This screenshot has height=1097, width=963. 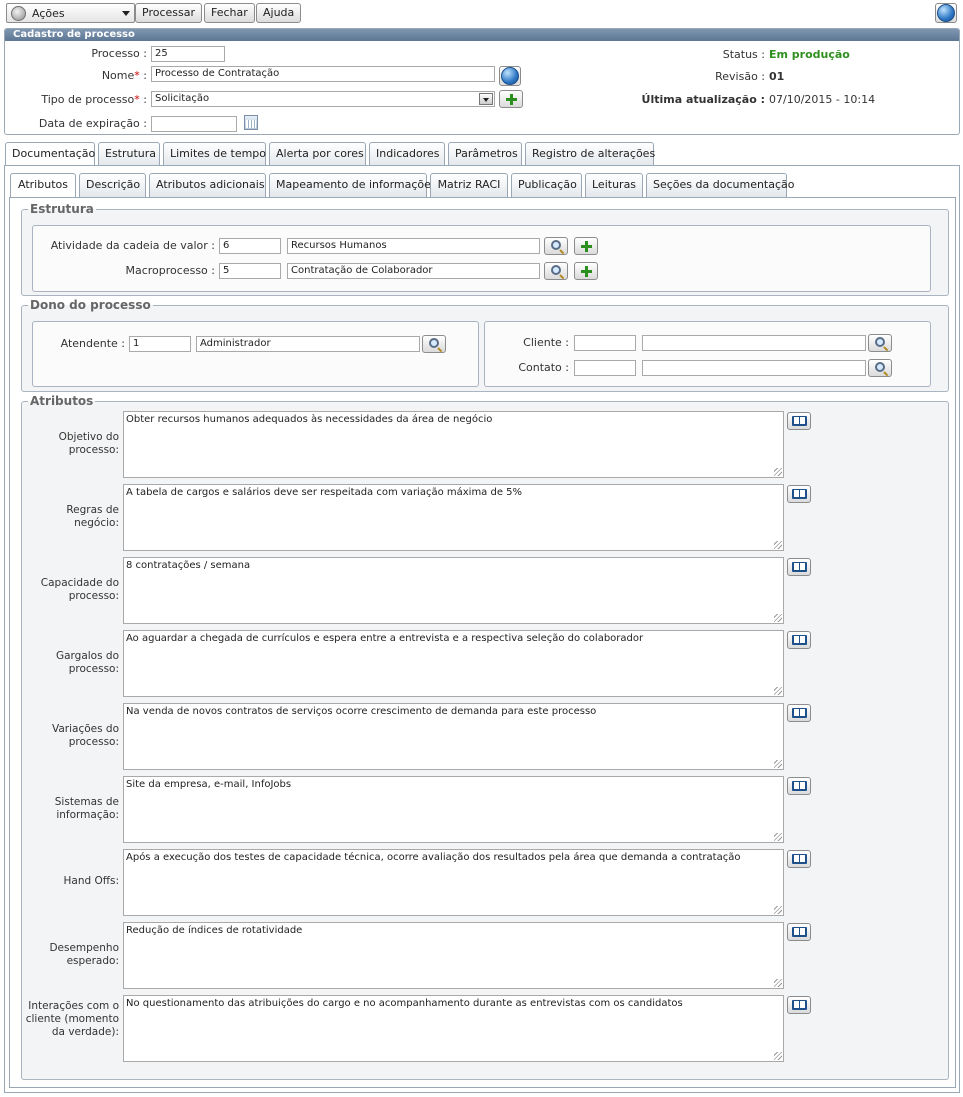 What do you see at coordinates (168, 13) in the screenshot?
I see `process-button: Processar` at bounding box center [168, 13].